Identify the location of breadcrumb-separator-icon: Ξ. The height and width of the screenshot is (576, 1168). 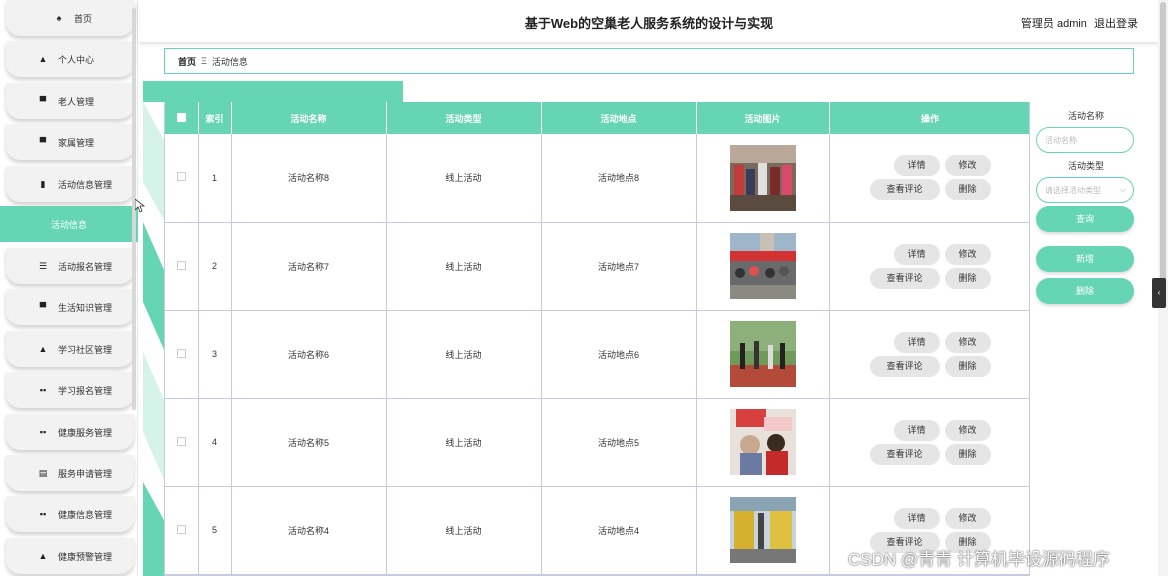
(204, 61).